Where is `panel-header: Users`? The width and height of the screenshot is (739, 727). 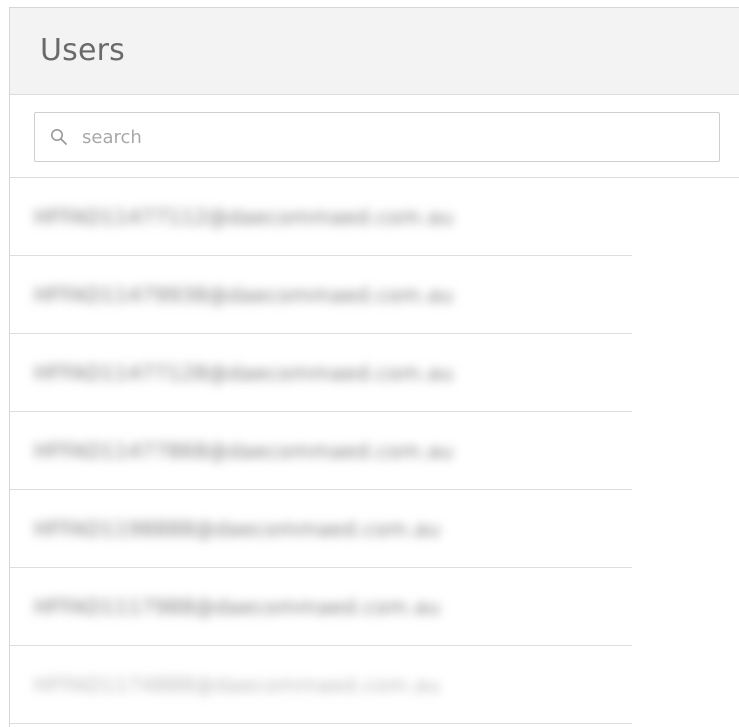 panel-header: Users is located at coordinates (374, 51).